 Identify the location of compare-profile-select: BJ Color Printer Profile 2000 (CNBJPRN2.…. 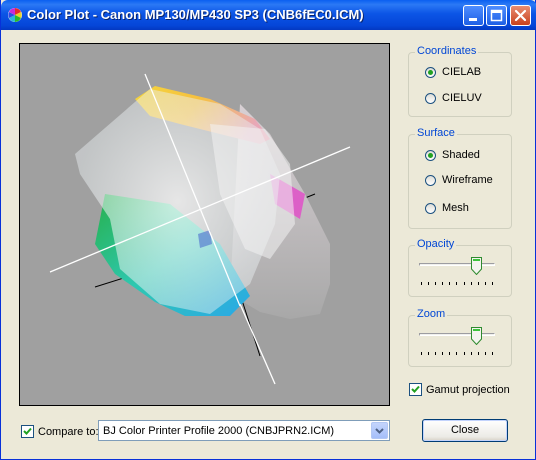
(244, 430).